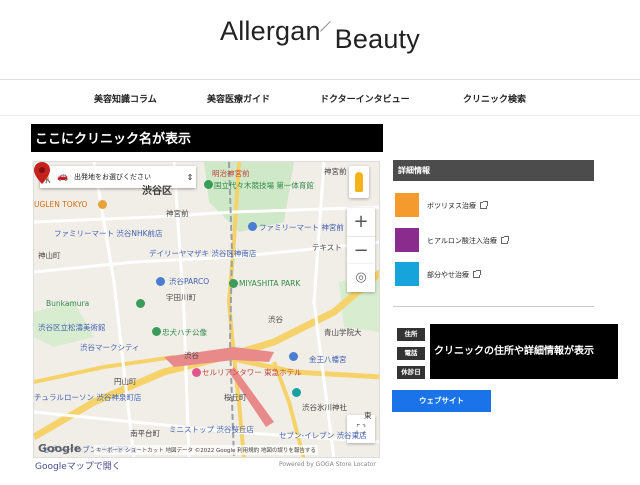  Describe the element at coordinates (78, 465) in the screenshot. I see `open-in-google-maps-link: Googleマップで開く` at that location.